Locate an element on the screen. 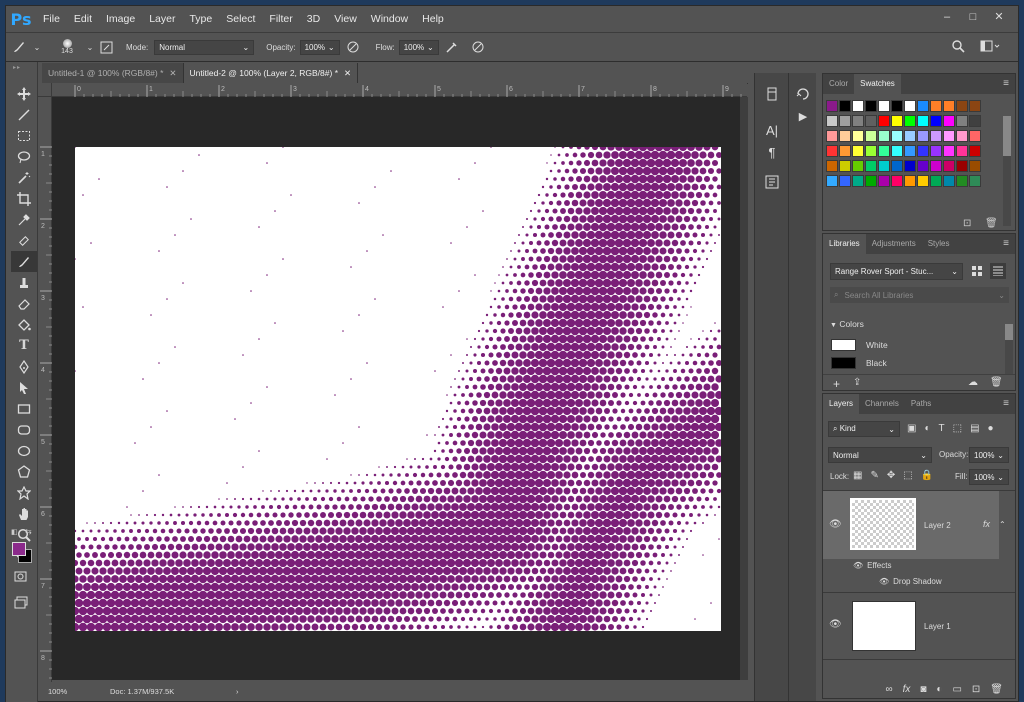 The height and width of the screenshot is (702, 1024). toolbar-grip-icon: ▸▸ is located at coordinates (21, 67).